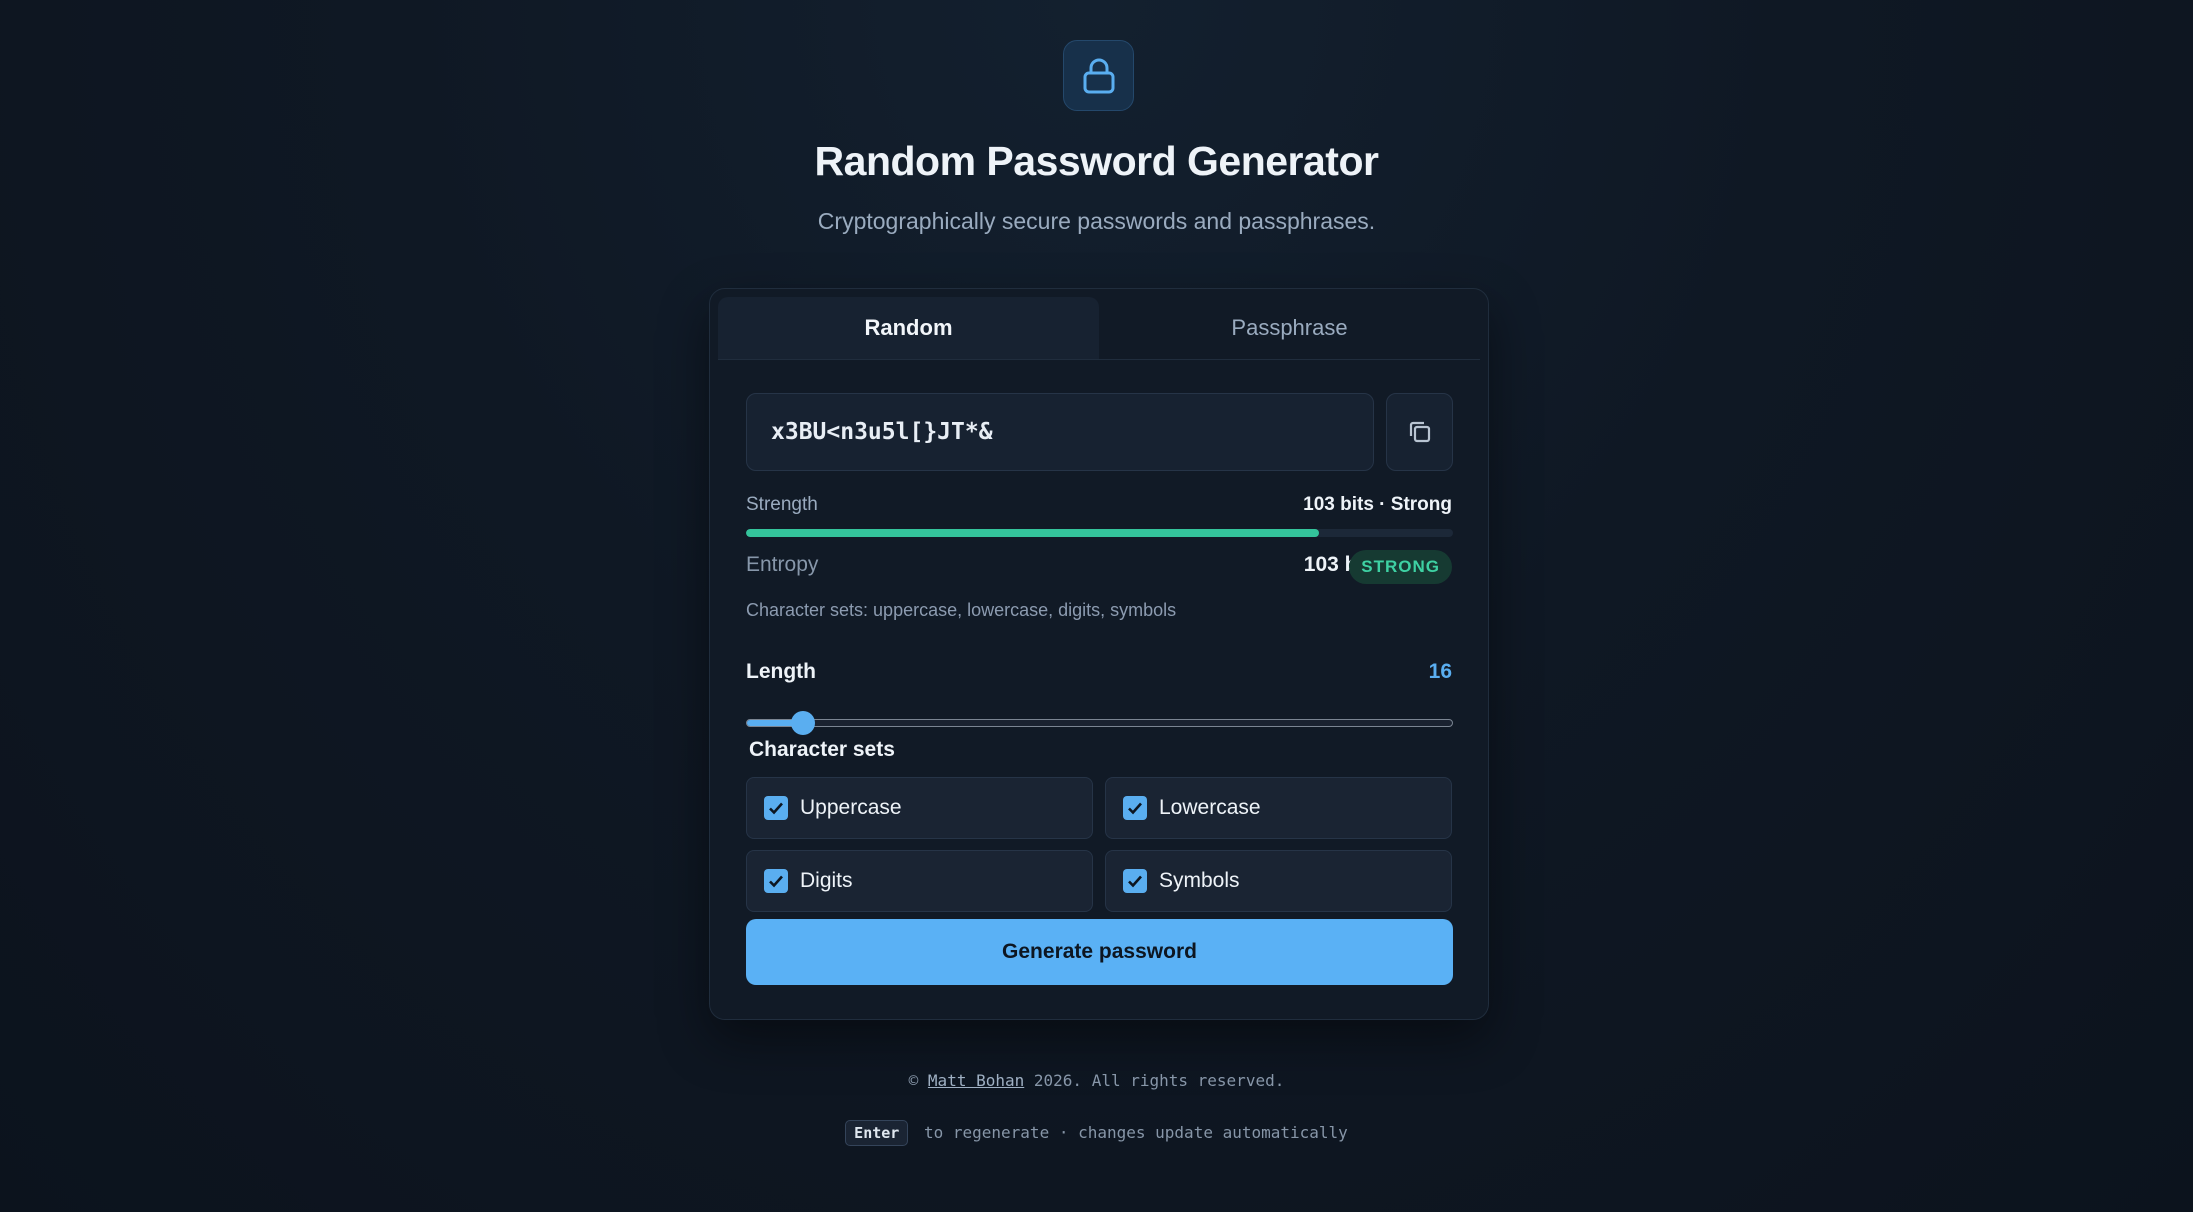  What do you see at coordinates (913, 1080) in the screenshot?
I see `copyright-symbol: ©` at bounding box center [913, 1080].